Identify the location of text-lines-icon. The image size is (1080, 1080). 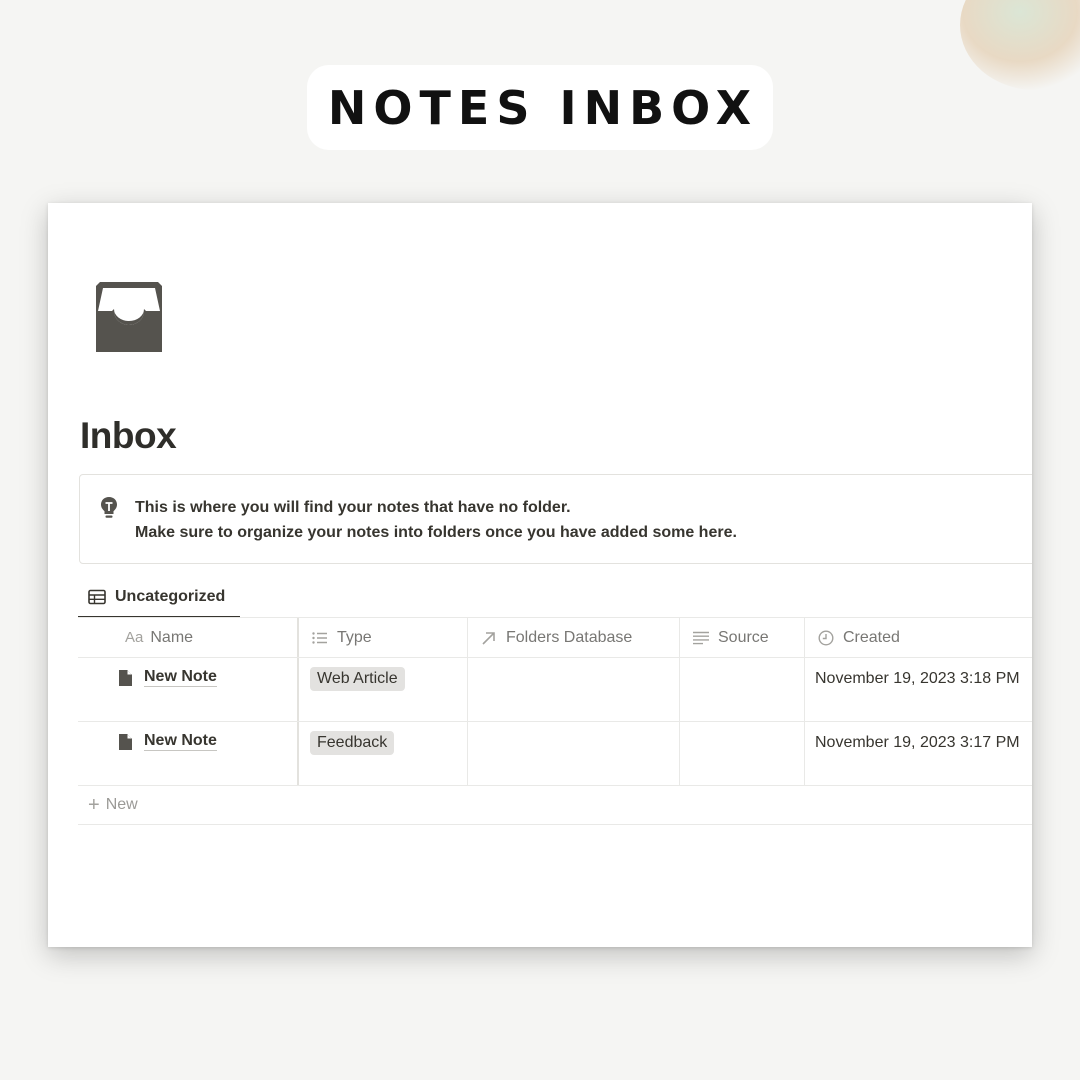
(701, 637).